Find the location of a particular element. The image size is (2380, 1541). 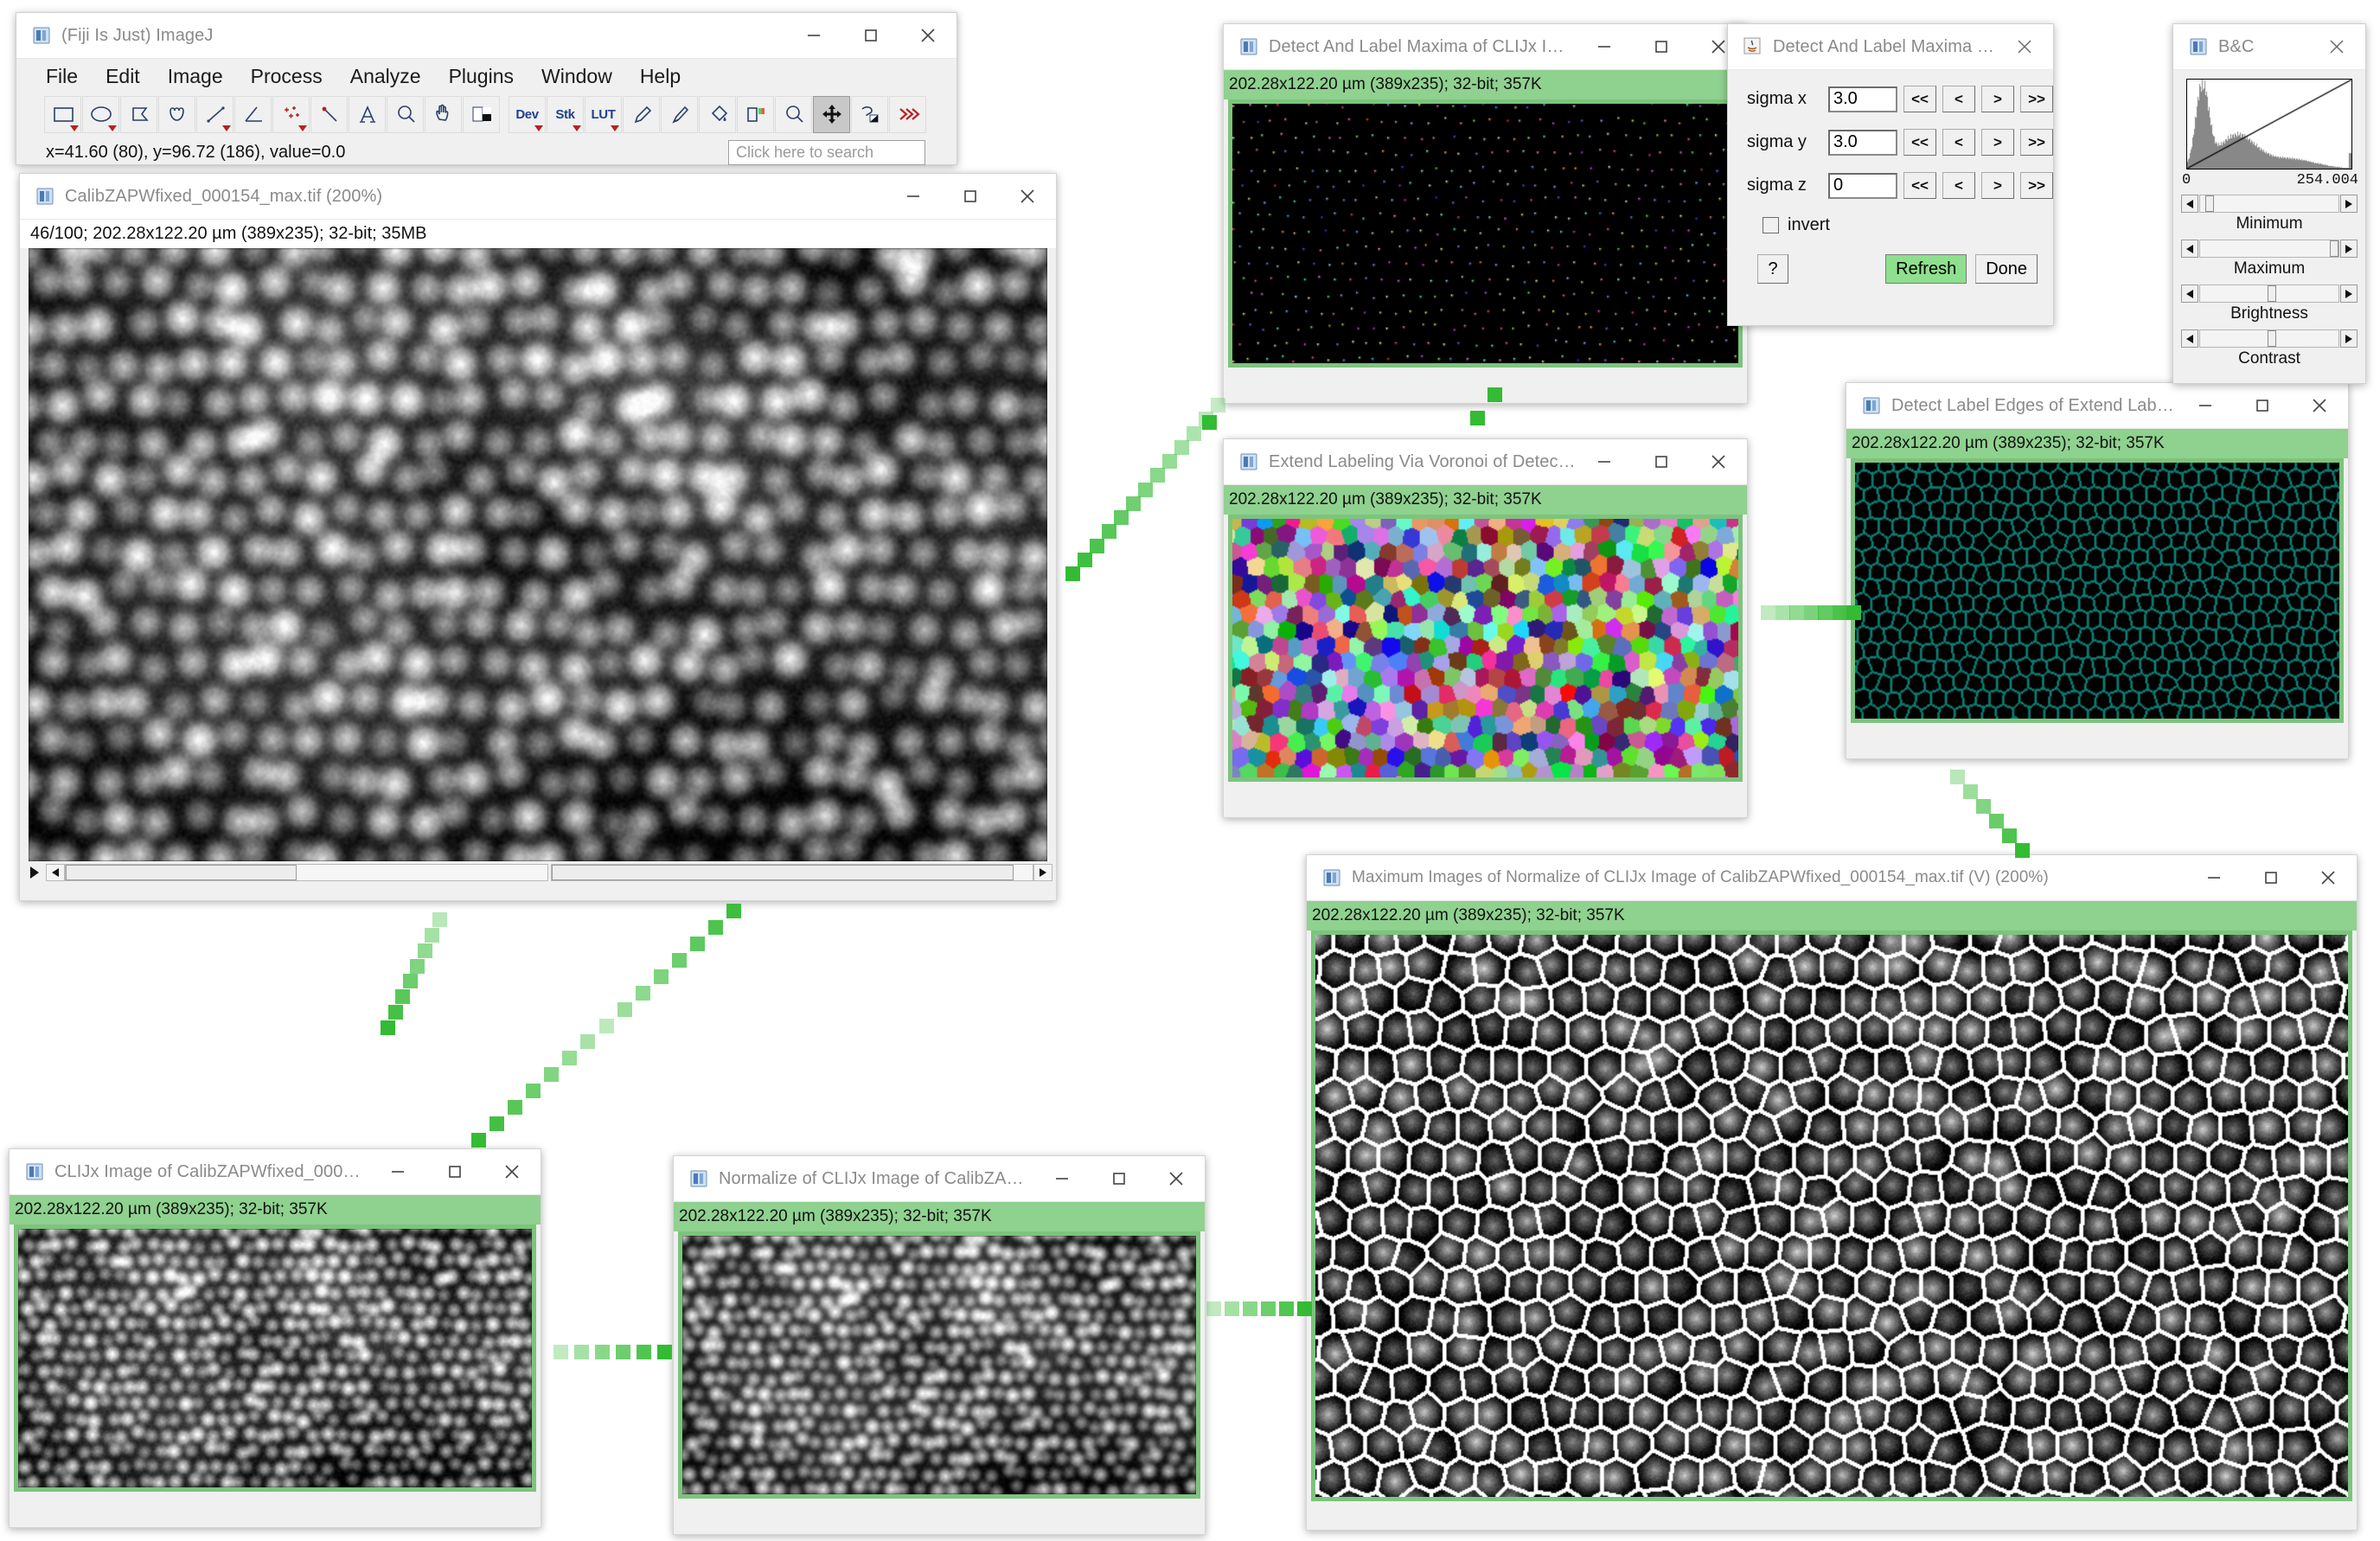

menu-analyze: Analyze is located at coordinates (385, 76).